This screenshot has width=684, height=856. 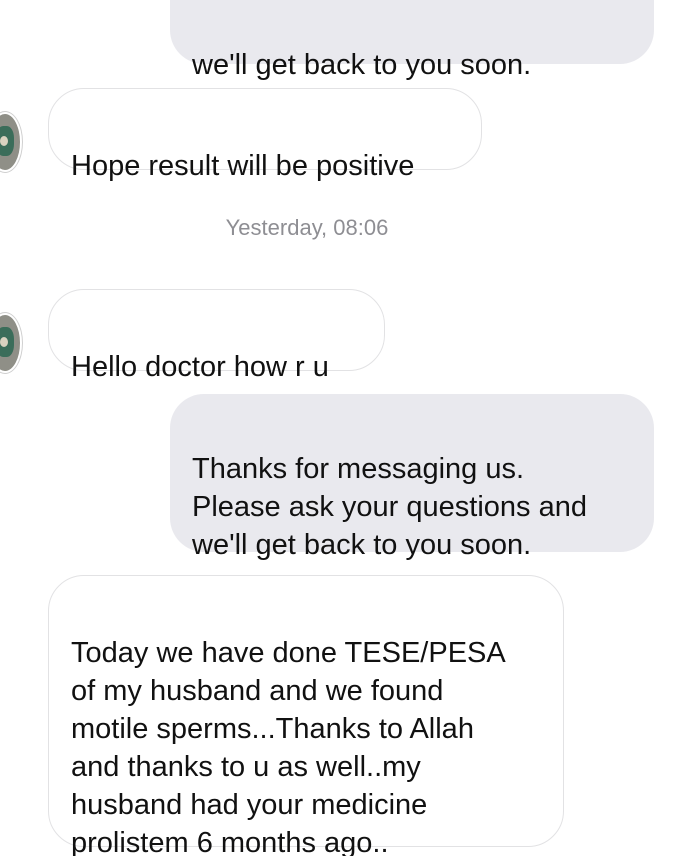 What do you see at coordinates (412, 40) in the screenshot?
I see `message-bubble-outgoing: we'll get back to you soon.` at bounding box center [412, 40].